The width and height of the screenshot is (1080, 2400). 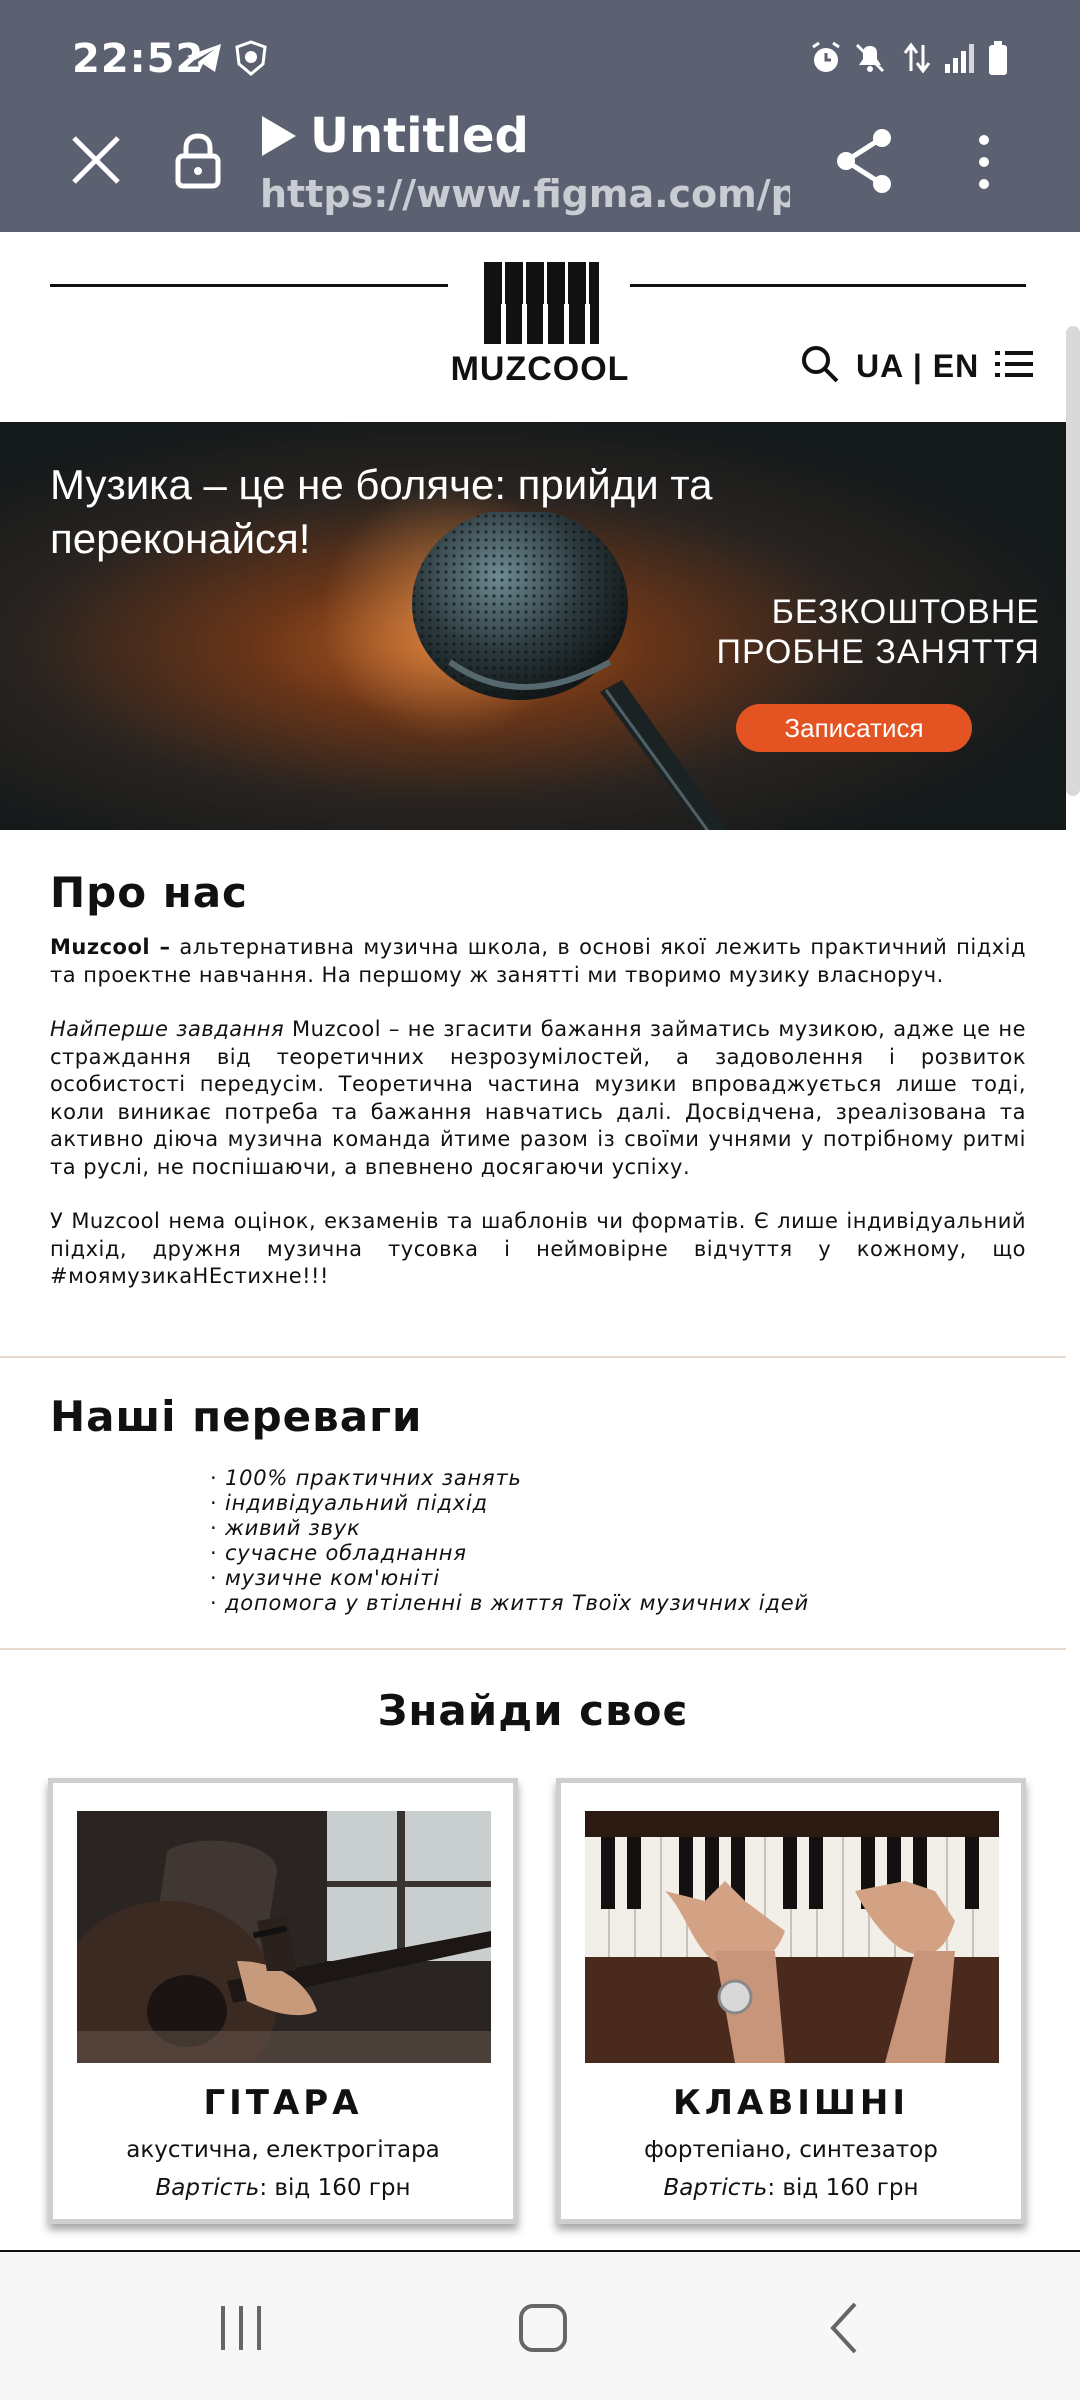 I want to click on hero-offer-line2: ПРОБНЕ ЗАНЯТТЯ, so click(x=878, y=652).